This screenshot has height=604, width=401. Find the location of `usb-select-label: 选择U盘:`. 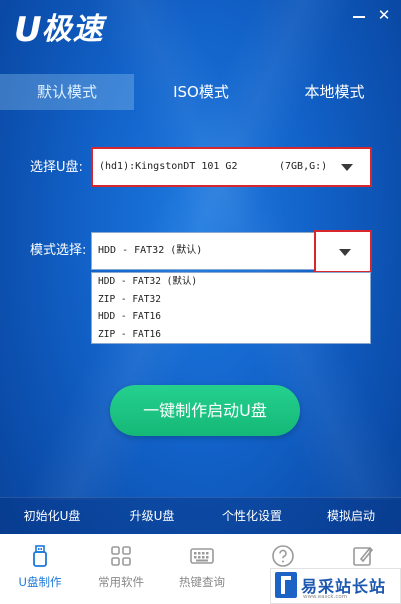

usb-select-label: 选择U盘: is located at coordinates (56, 167).